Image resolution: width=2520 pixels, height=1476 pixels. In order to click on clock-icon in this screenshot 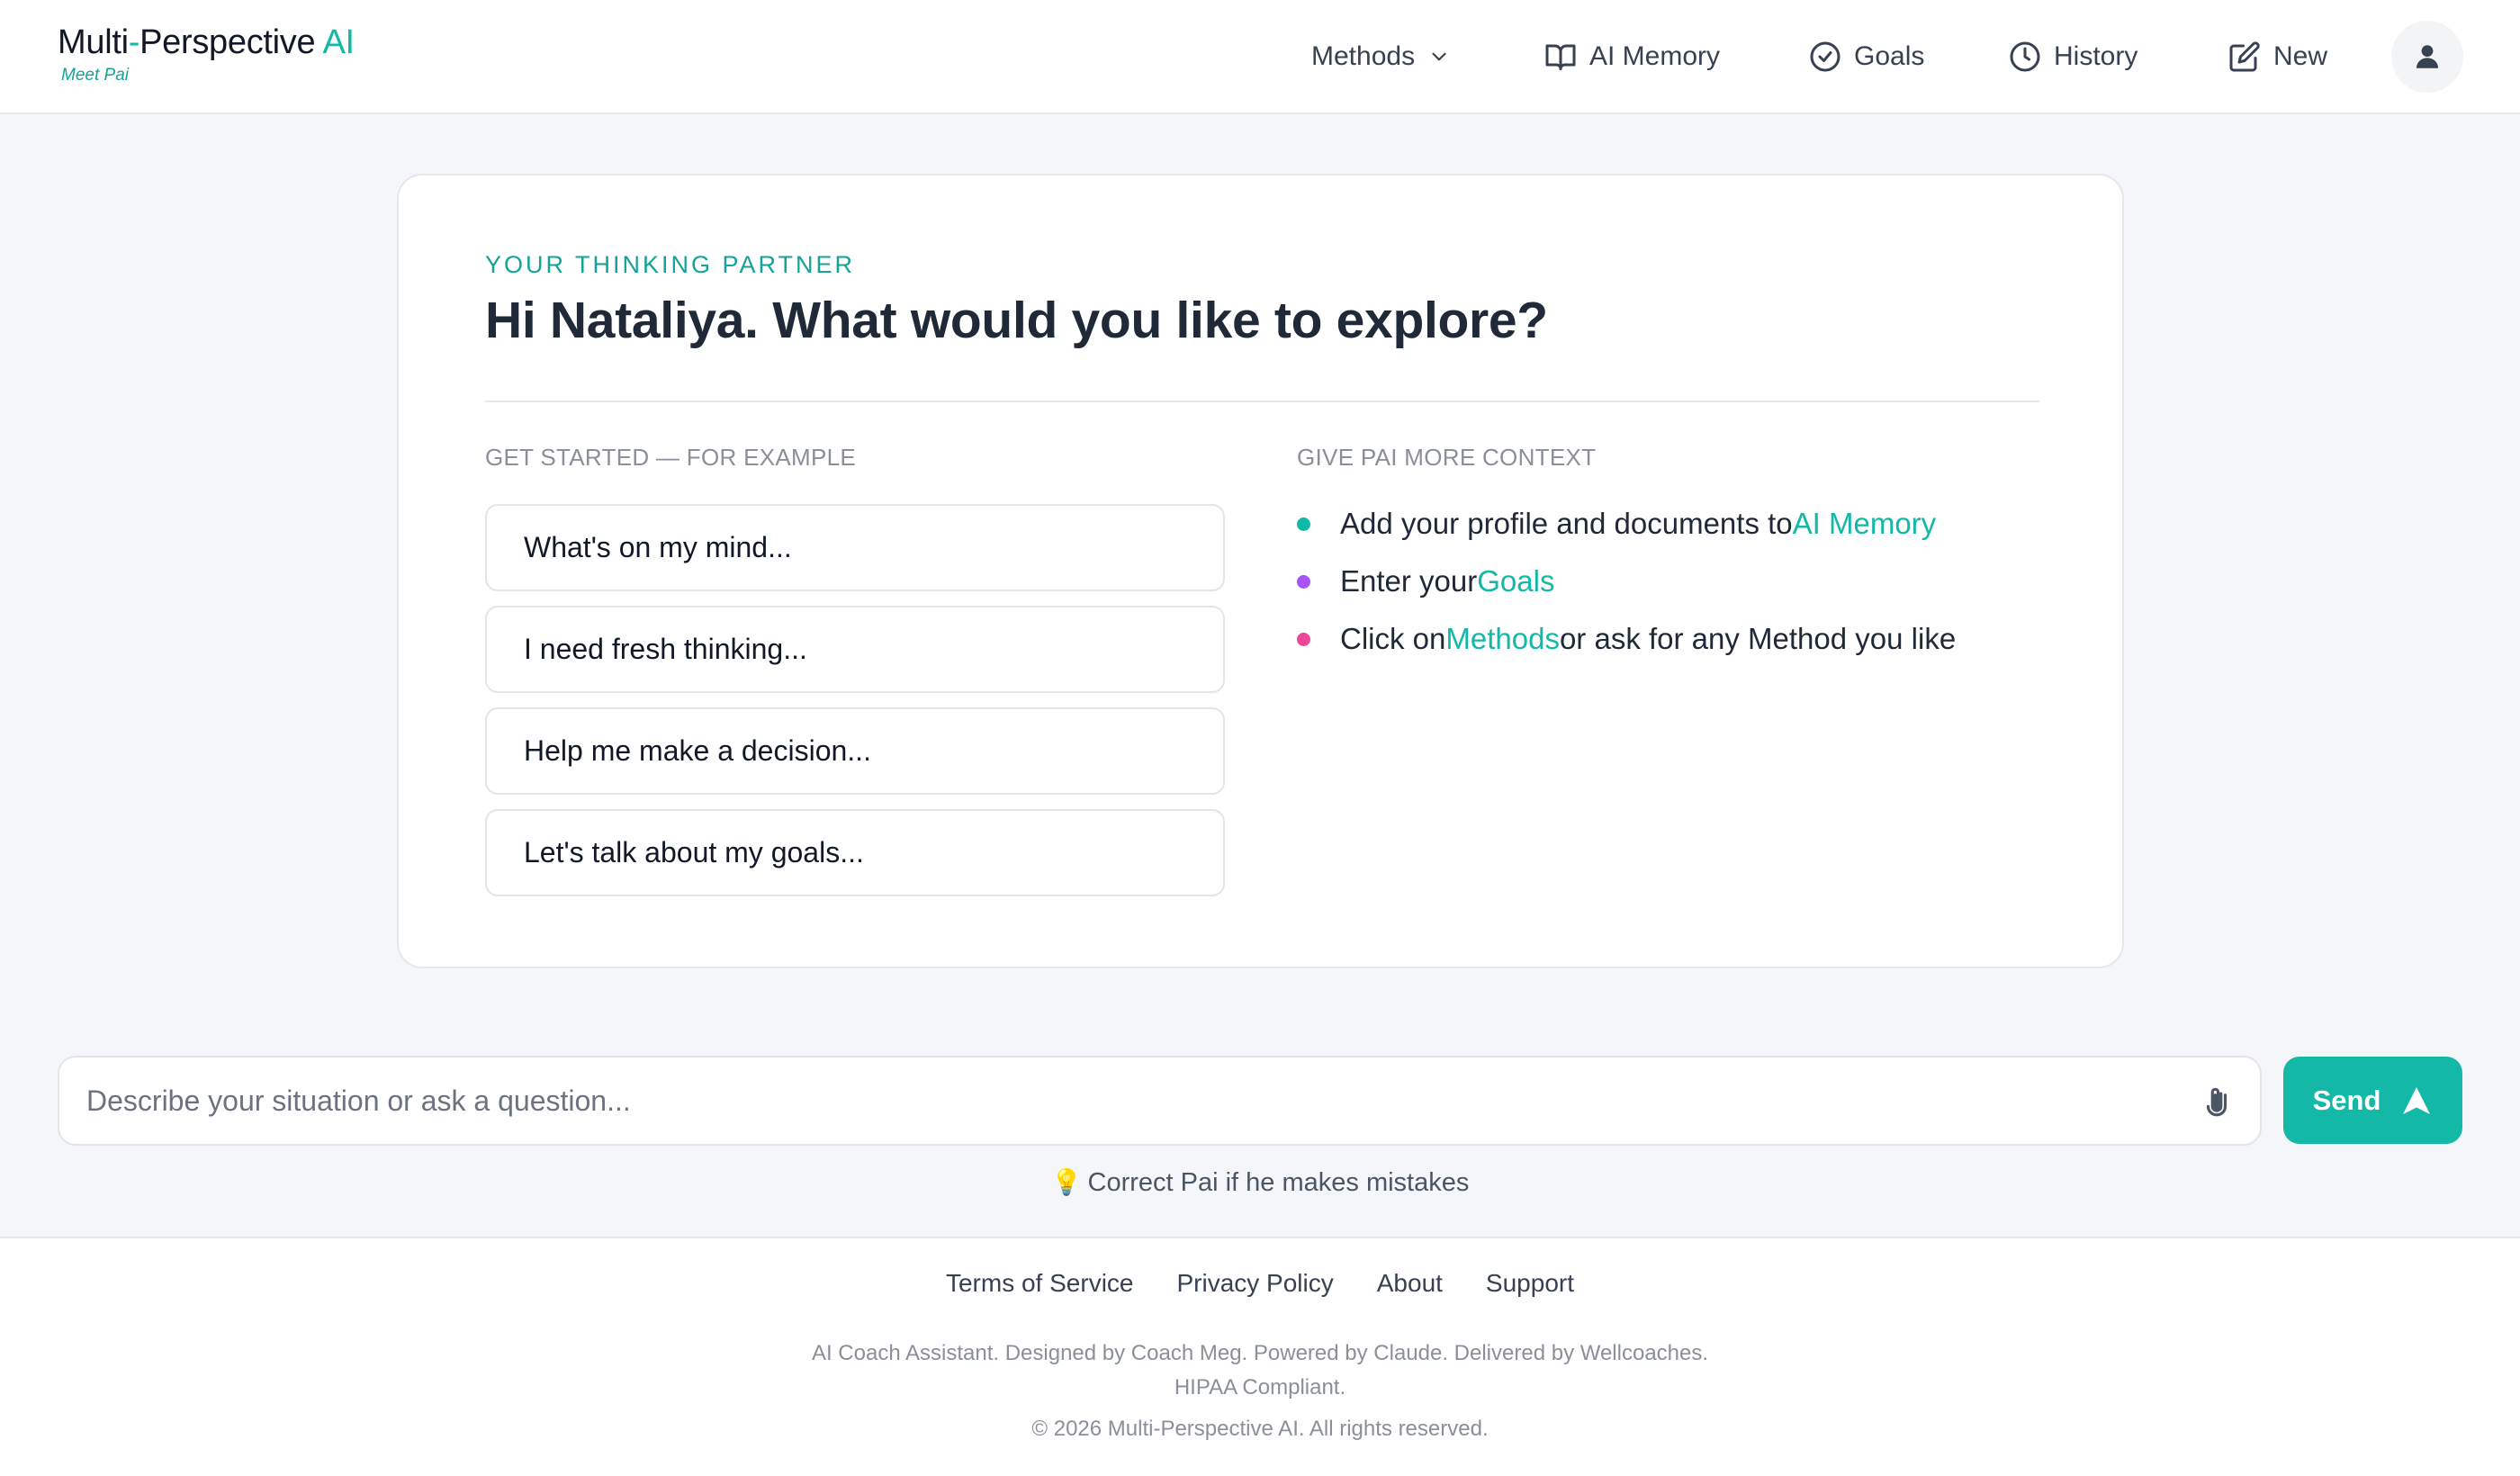, I will do `click(2025, 56)`.